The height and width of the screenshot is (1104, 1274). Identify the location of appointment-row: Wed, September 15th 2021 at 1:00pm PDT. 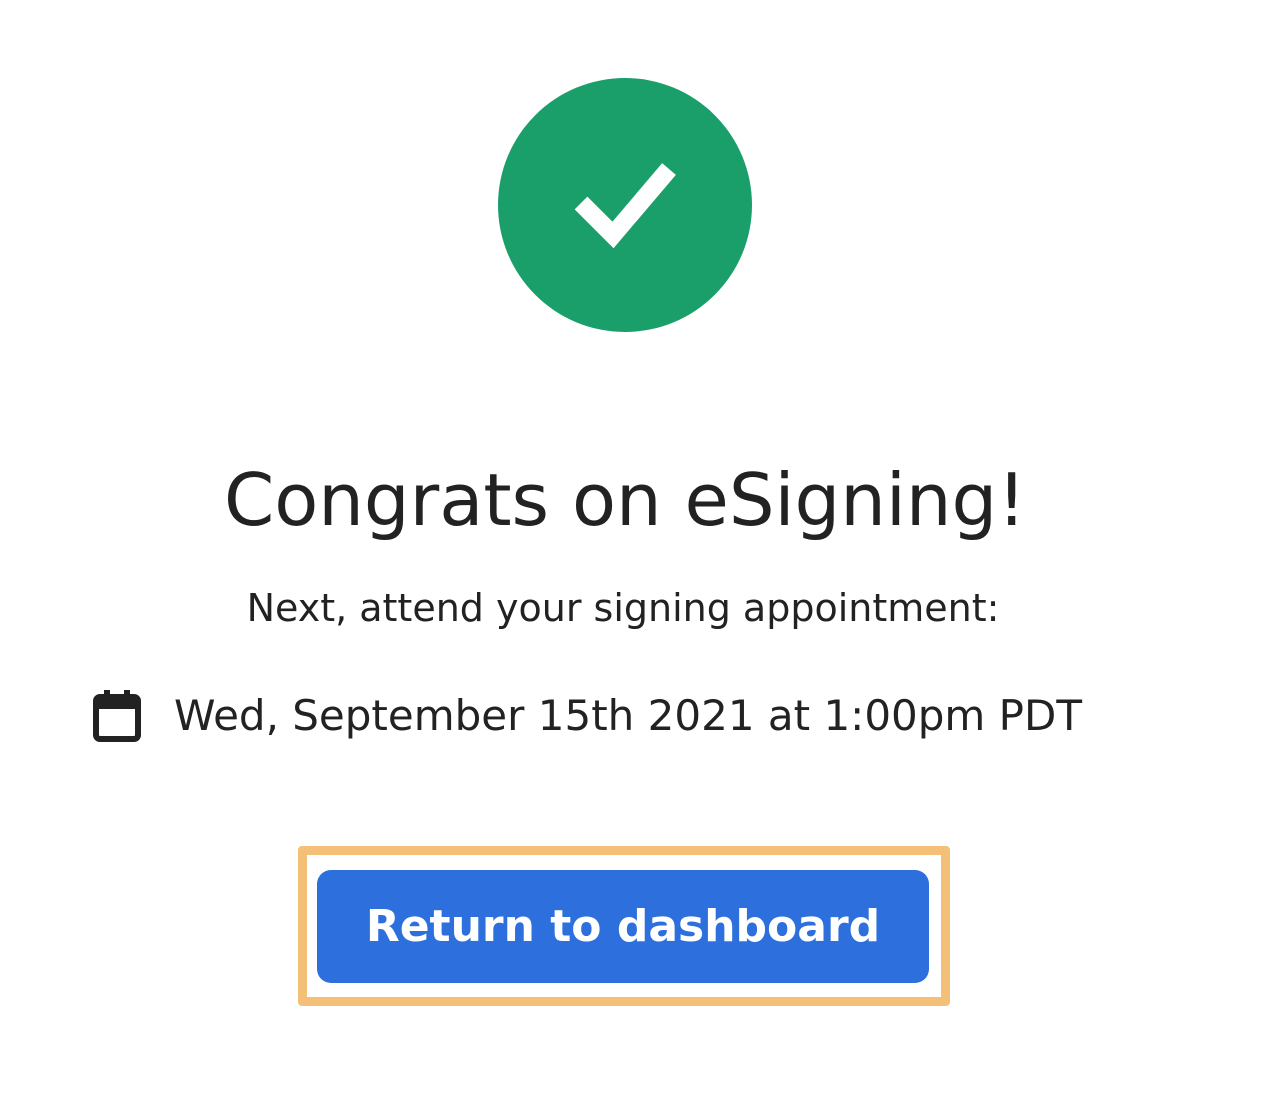
(587, 716).